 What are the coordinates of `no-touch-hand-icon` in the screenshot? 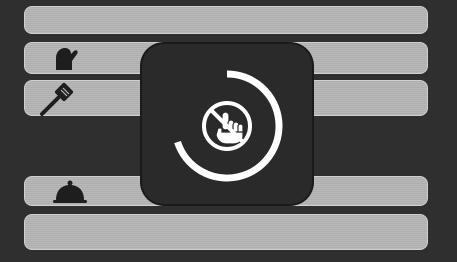 It's located at (227, 126).